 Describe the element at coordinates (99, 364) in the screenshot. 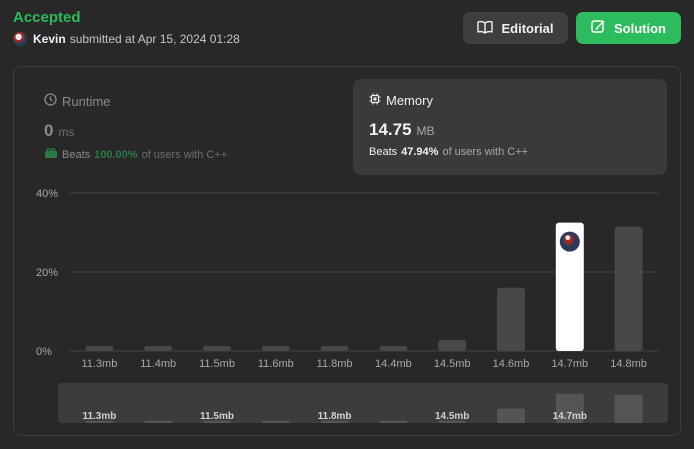

I see `x-tick-label: 11.3mb` at that location.